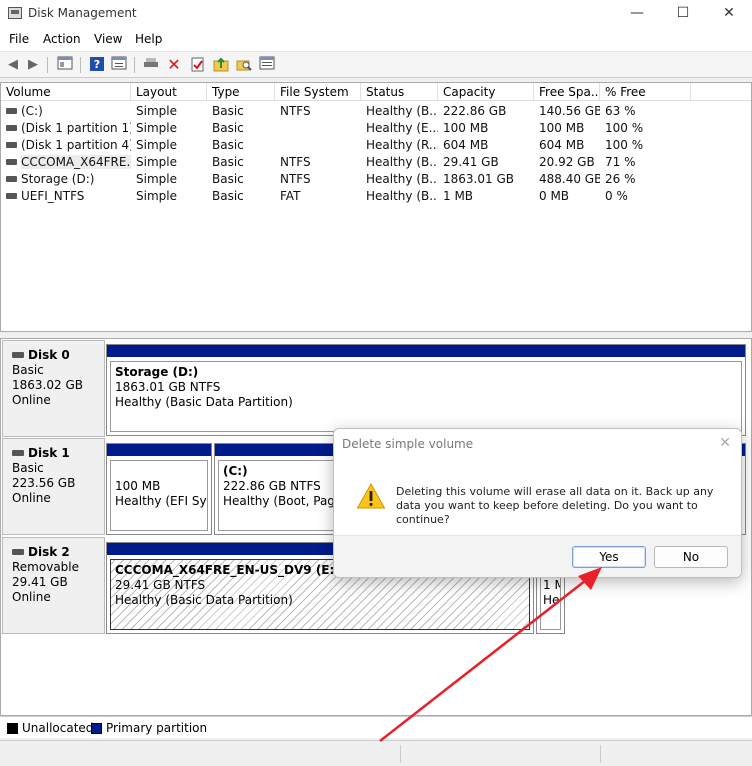  I want to click on partition-size: 29.41 GB NTFS, so click(160, 585).